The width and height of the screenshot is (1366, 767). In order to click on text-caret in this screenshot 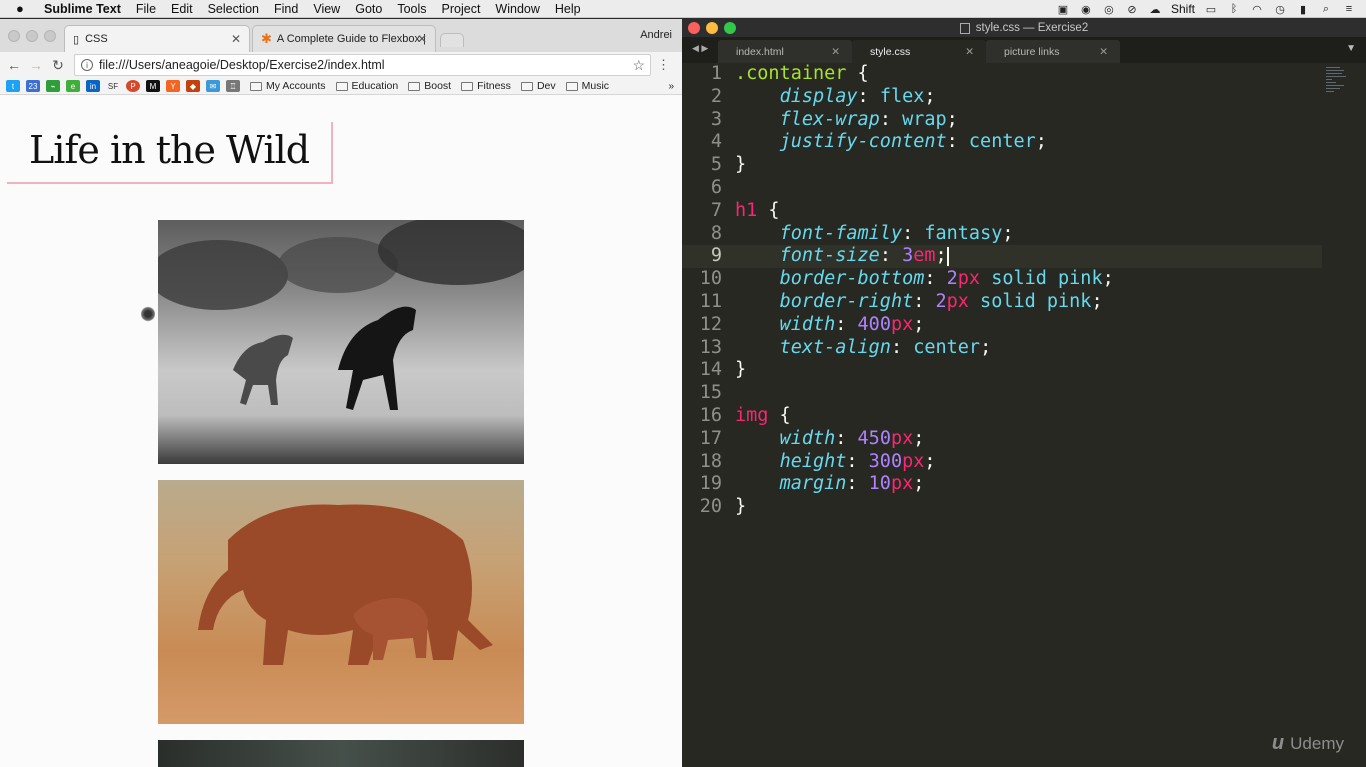, I will do `click(947, 256)`.